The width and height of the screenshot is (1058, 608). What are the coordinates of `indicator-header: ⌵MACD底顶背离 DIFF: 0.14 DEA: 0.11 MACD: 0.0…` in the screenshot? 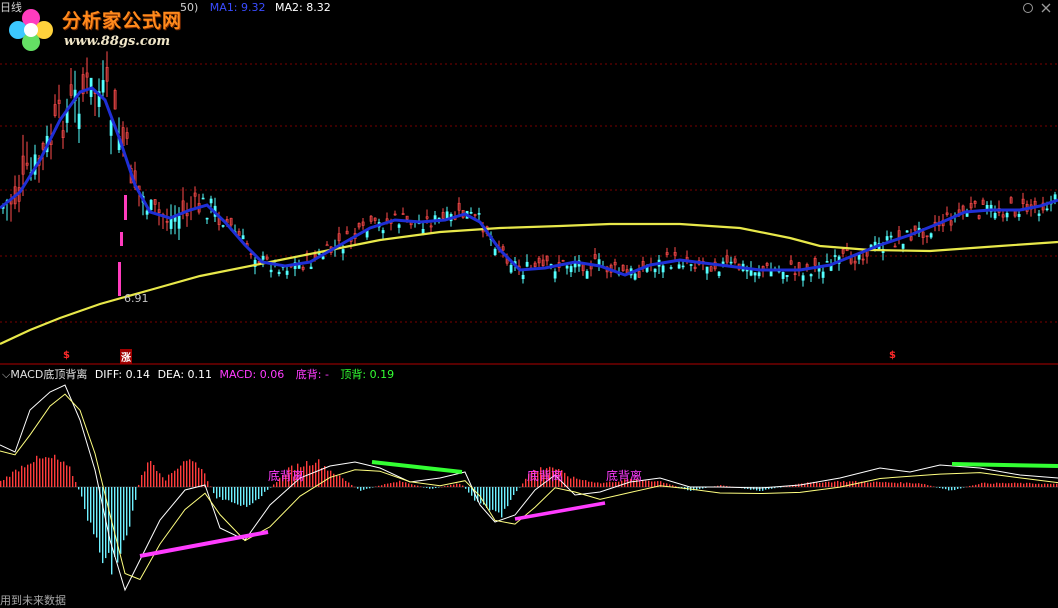 It's located at (198, 374).